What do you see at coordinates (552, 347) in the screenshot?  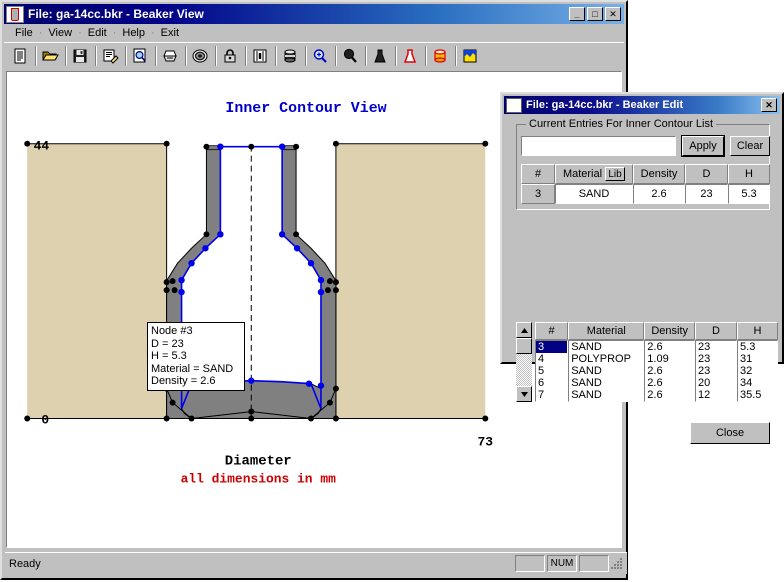 I see `list-item: 3` at bounding box center [552, 347].